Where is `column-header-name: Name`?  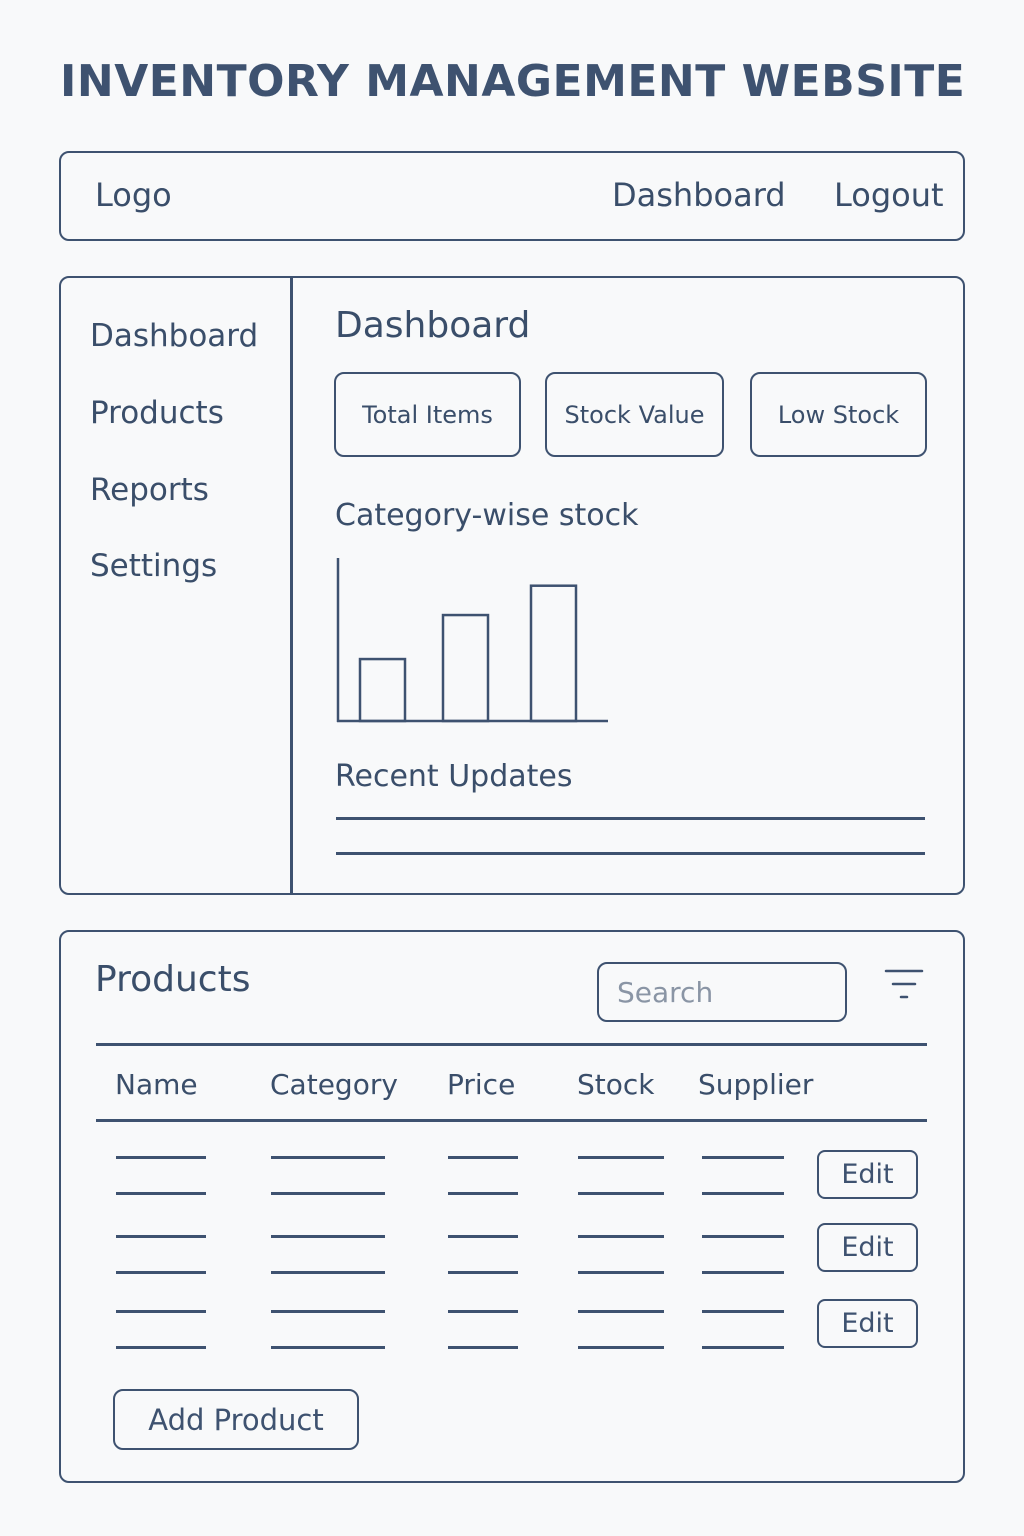 column-header-name: Name is located at coordinates (156, 1084).